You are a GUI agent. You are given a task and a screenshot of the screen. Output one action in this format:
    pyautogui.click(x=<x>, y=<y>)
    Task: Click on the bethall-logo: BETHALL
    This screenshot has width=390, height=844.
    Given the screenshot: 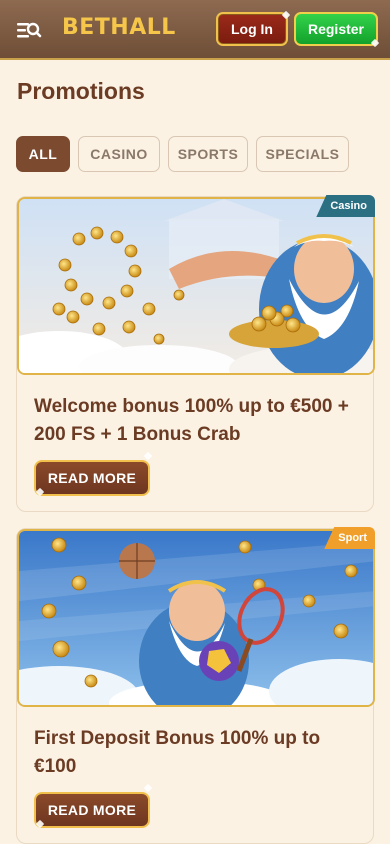 What is the action you would take?
    pyautogui.click(x=119, y=27)
    